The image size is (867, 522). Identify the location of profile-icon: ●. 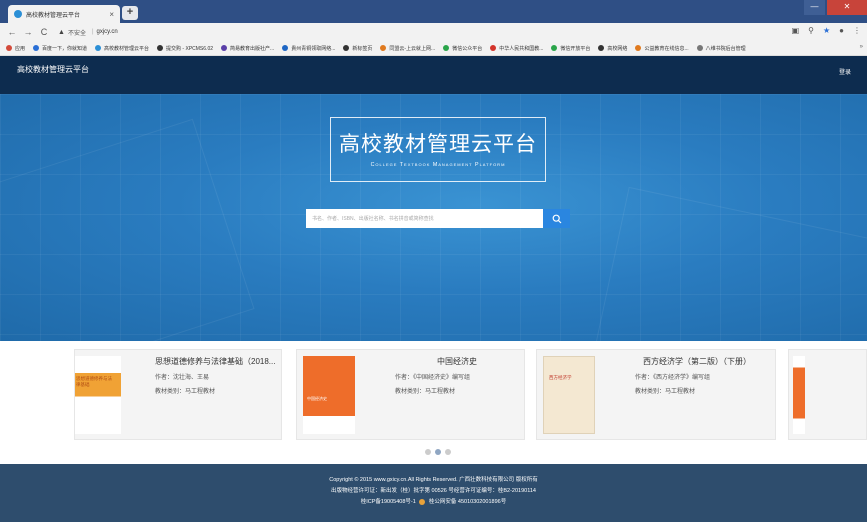
(841, 30).